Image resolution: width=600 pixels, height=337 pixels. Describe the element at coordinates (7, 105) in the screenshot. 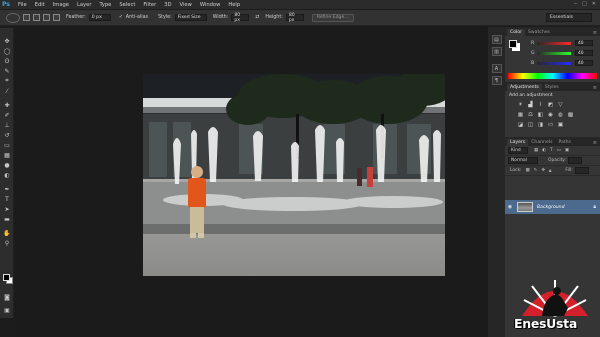

I see `healing-brush-tool-icon: ✚` at that location.